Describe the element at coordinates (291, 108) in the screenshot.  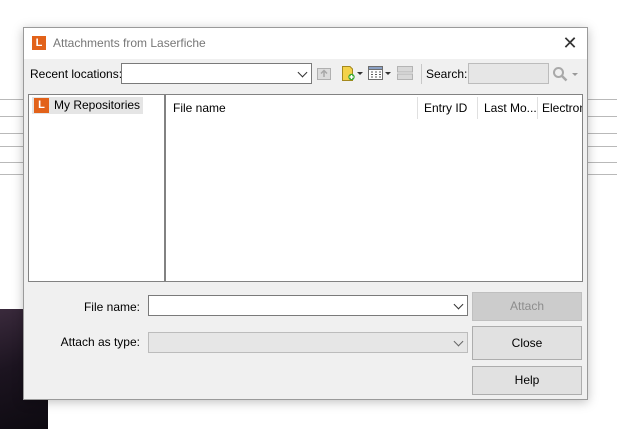
I see `column-header-file-name: File name` at that location.